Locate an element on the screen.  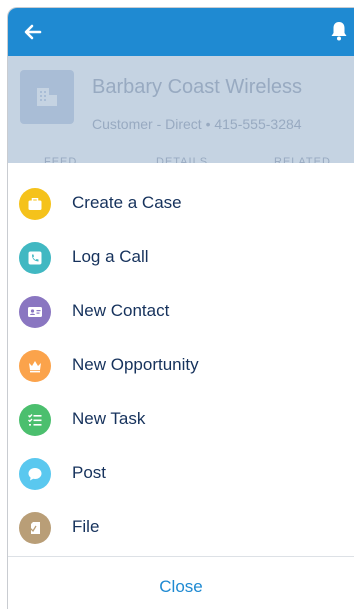
crown-icon is located at coordinates (35, 366).